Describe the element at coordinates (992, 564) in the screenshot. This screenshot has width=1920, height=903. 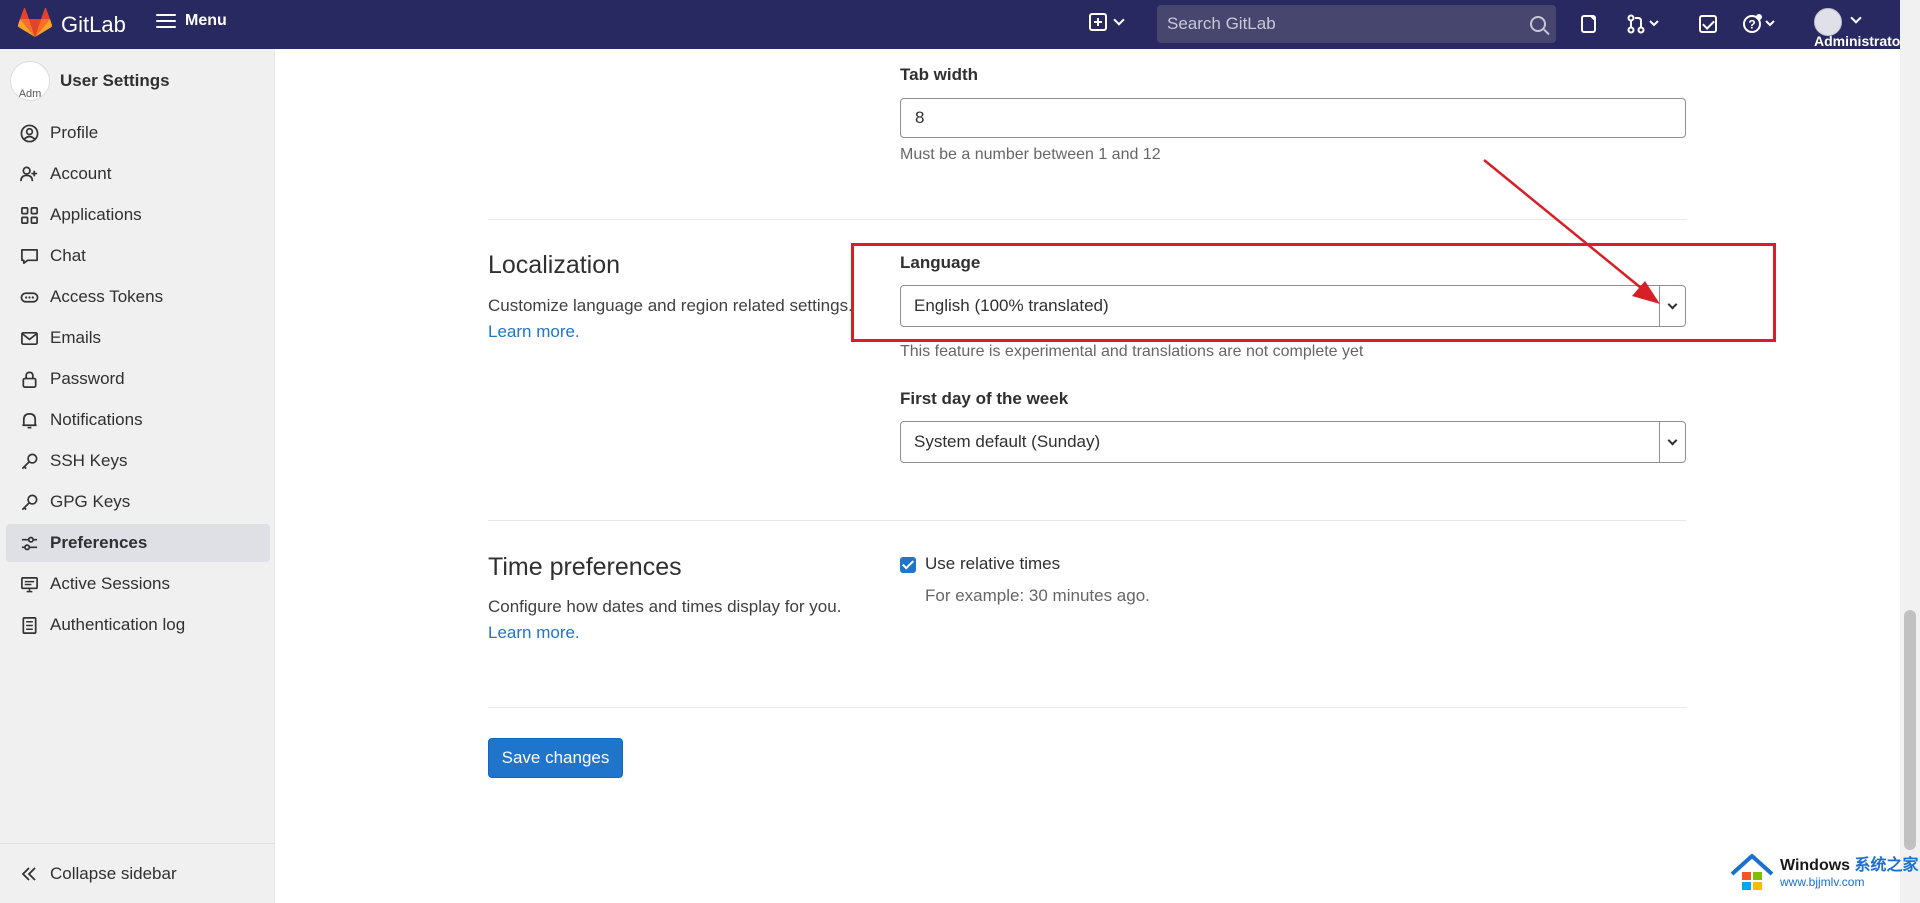
I see `relative-times-label: Use relative times` at that location.